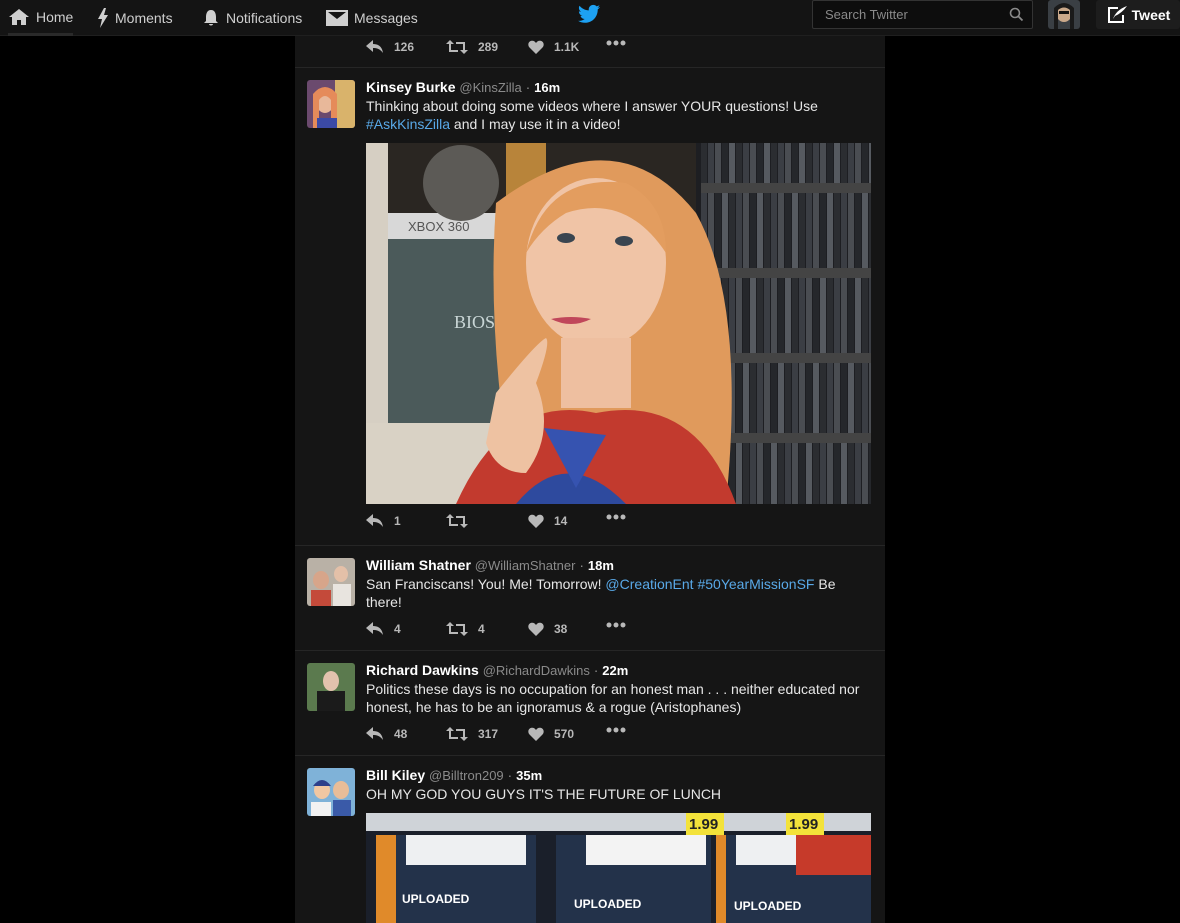  Describe the element at coordinates (408, 124) in the screenshot. I see `hashtag-link: #AskKinsZilla` at that location.